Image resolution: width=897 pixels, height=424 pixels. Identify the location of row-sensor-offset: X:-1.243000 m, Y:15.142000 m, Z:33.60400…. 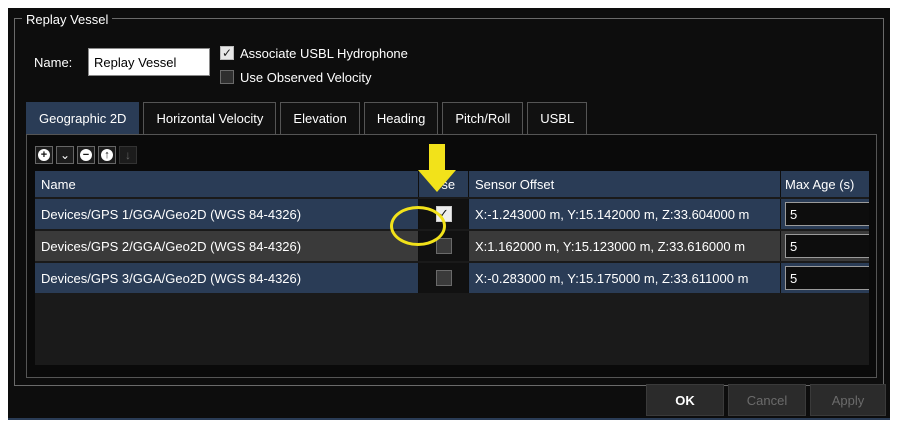
(625, 214).